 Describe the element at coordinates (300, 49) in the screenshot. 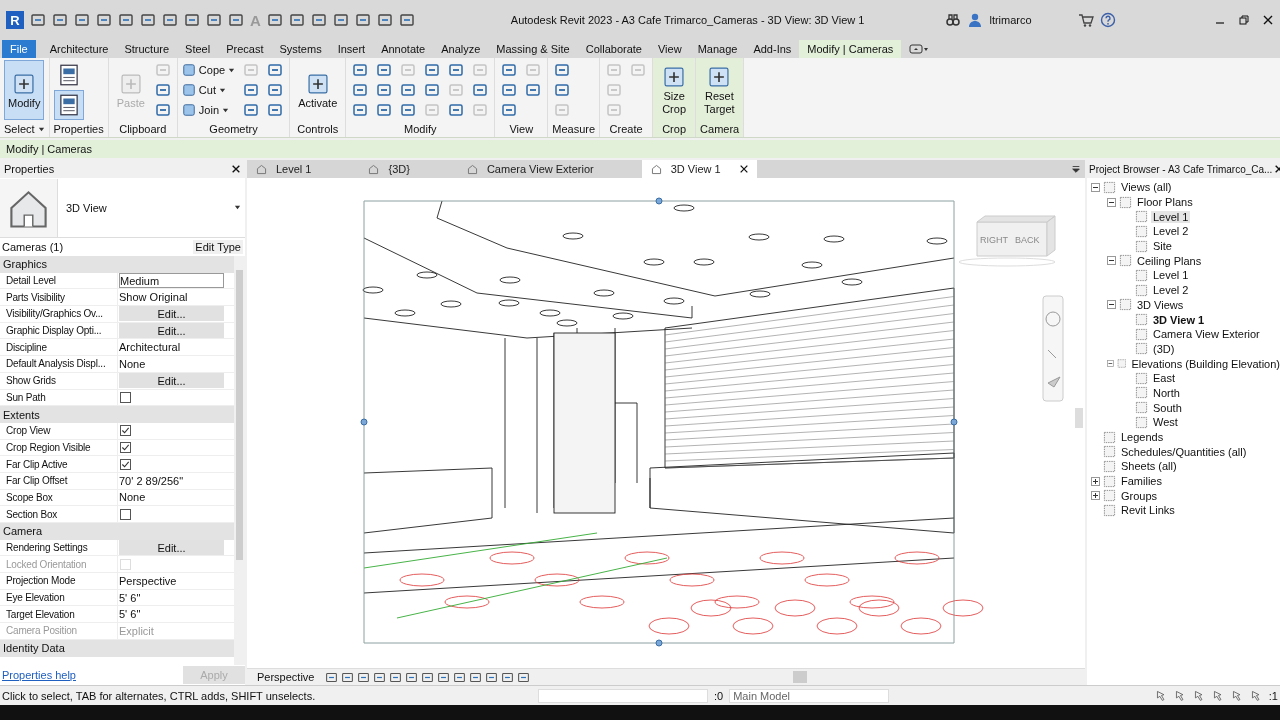

I see `ribbon-tab: Systems` at that location.